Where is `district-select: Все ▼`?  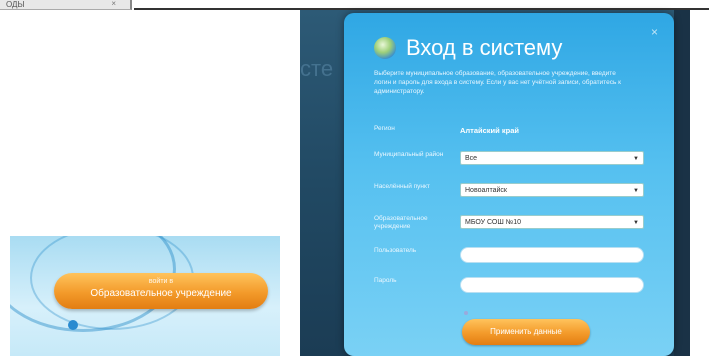
district-select: Все ▼ is located at coordinates (552, 158).